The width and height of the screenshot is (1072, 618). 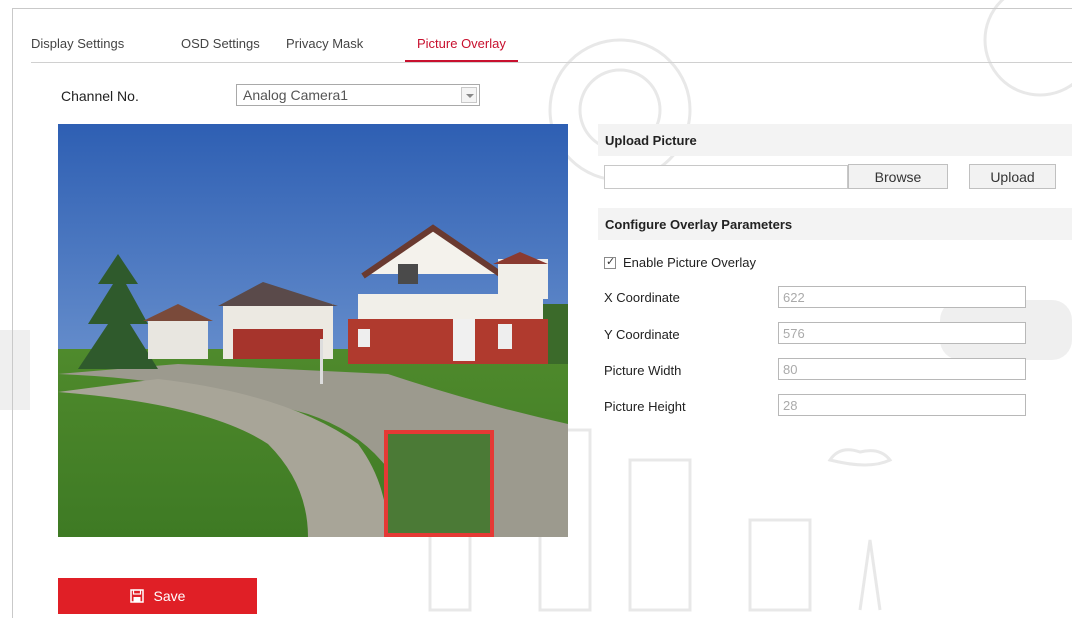 I want to click on save-button-label: Save, so click(x=169, y=596).